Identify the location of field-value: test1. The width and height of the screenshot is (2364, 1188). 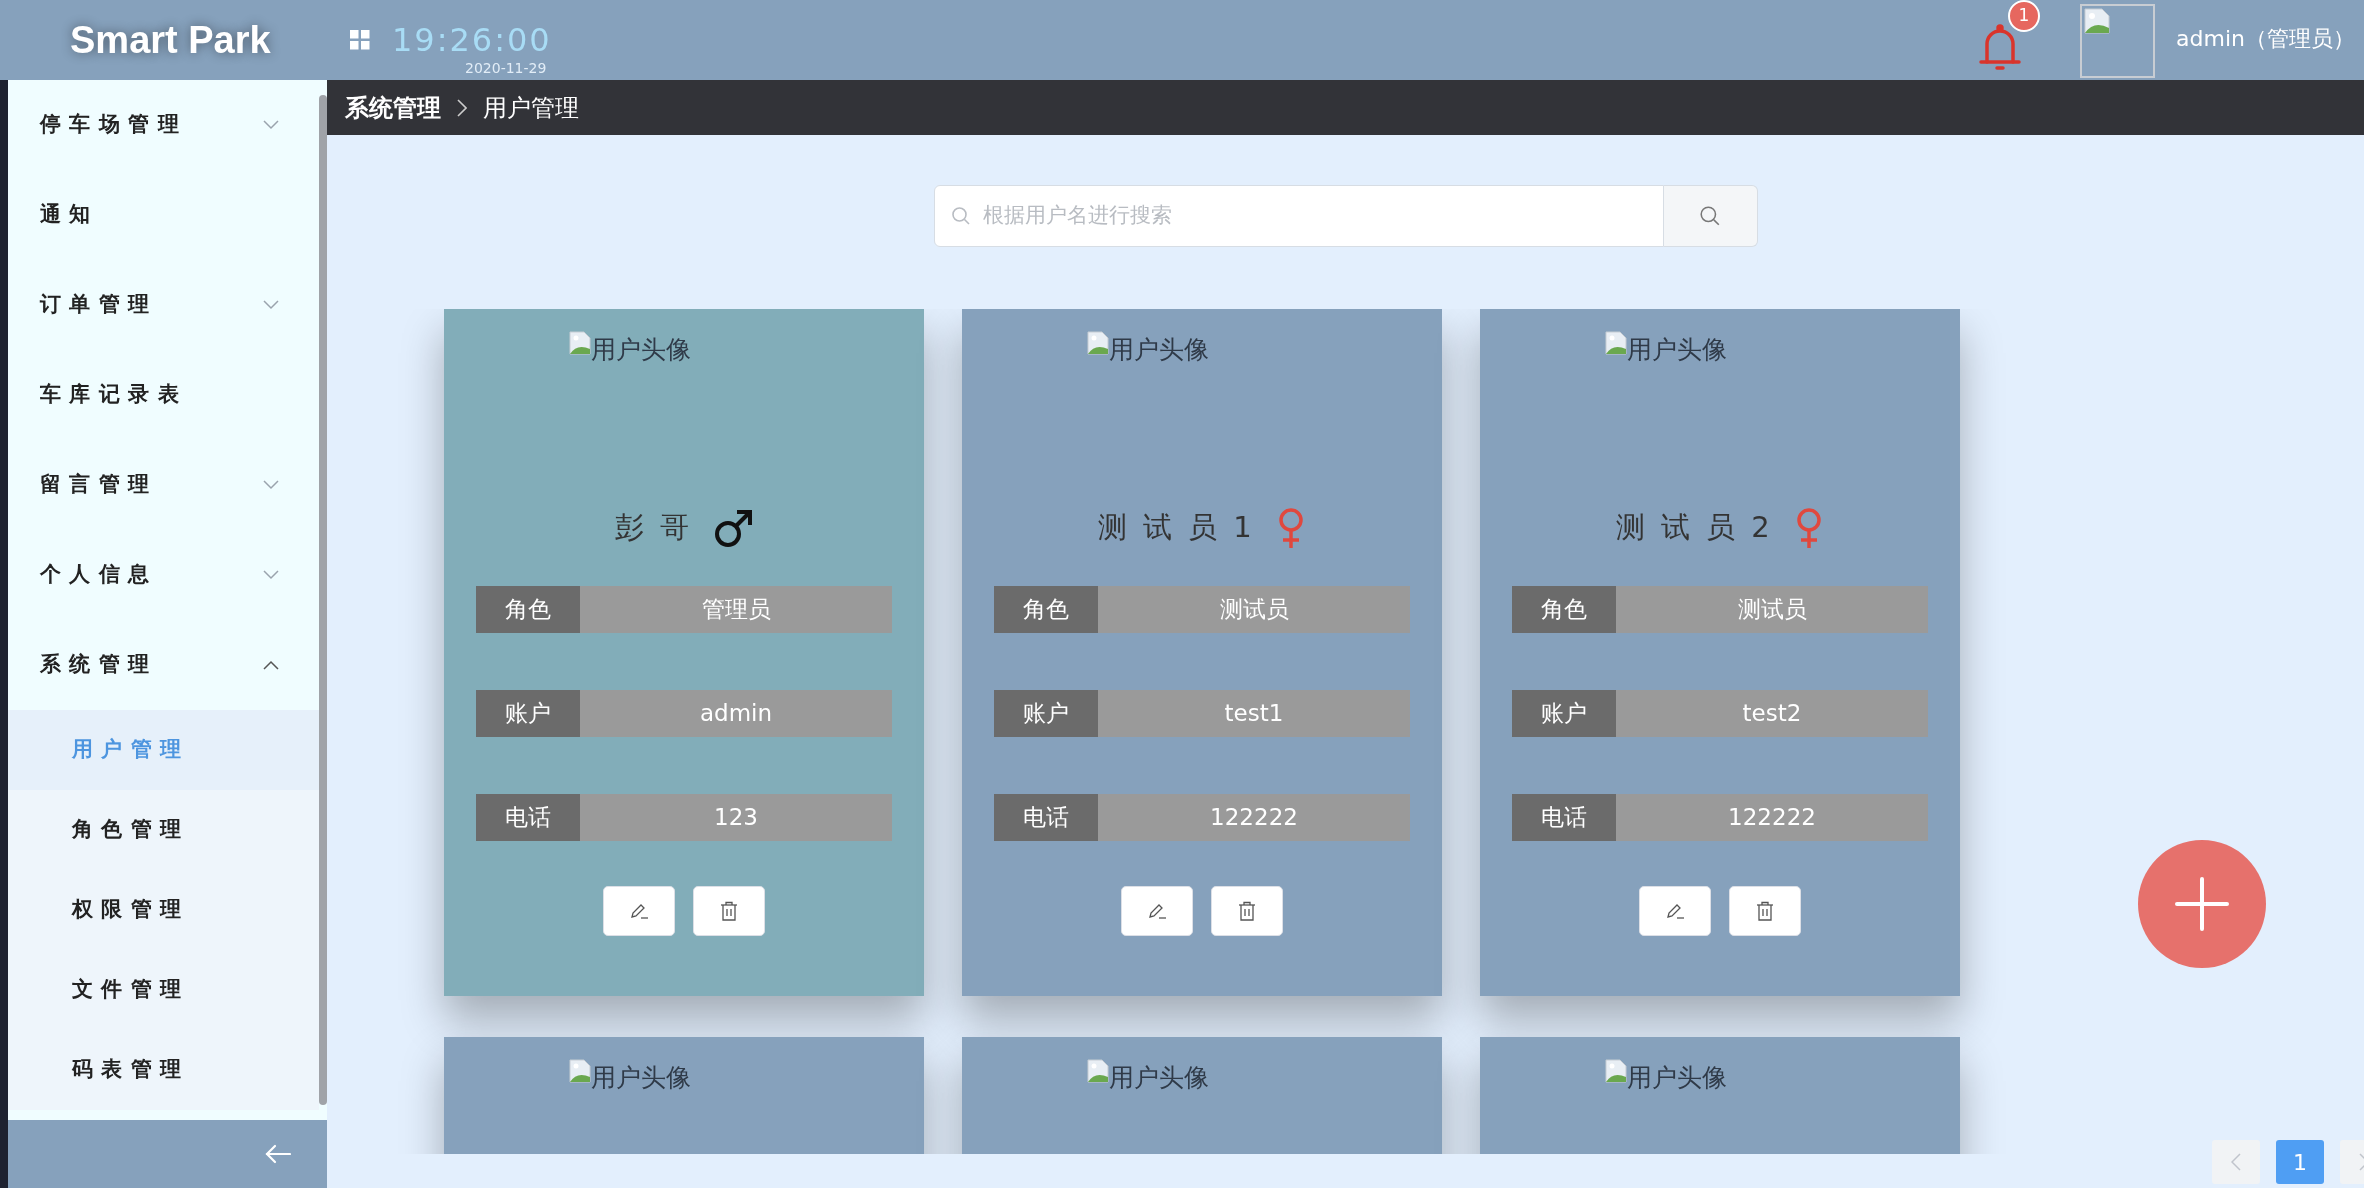
(1254, 713).